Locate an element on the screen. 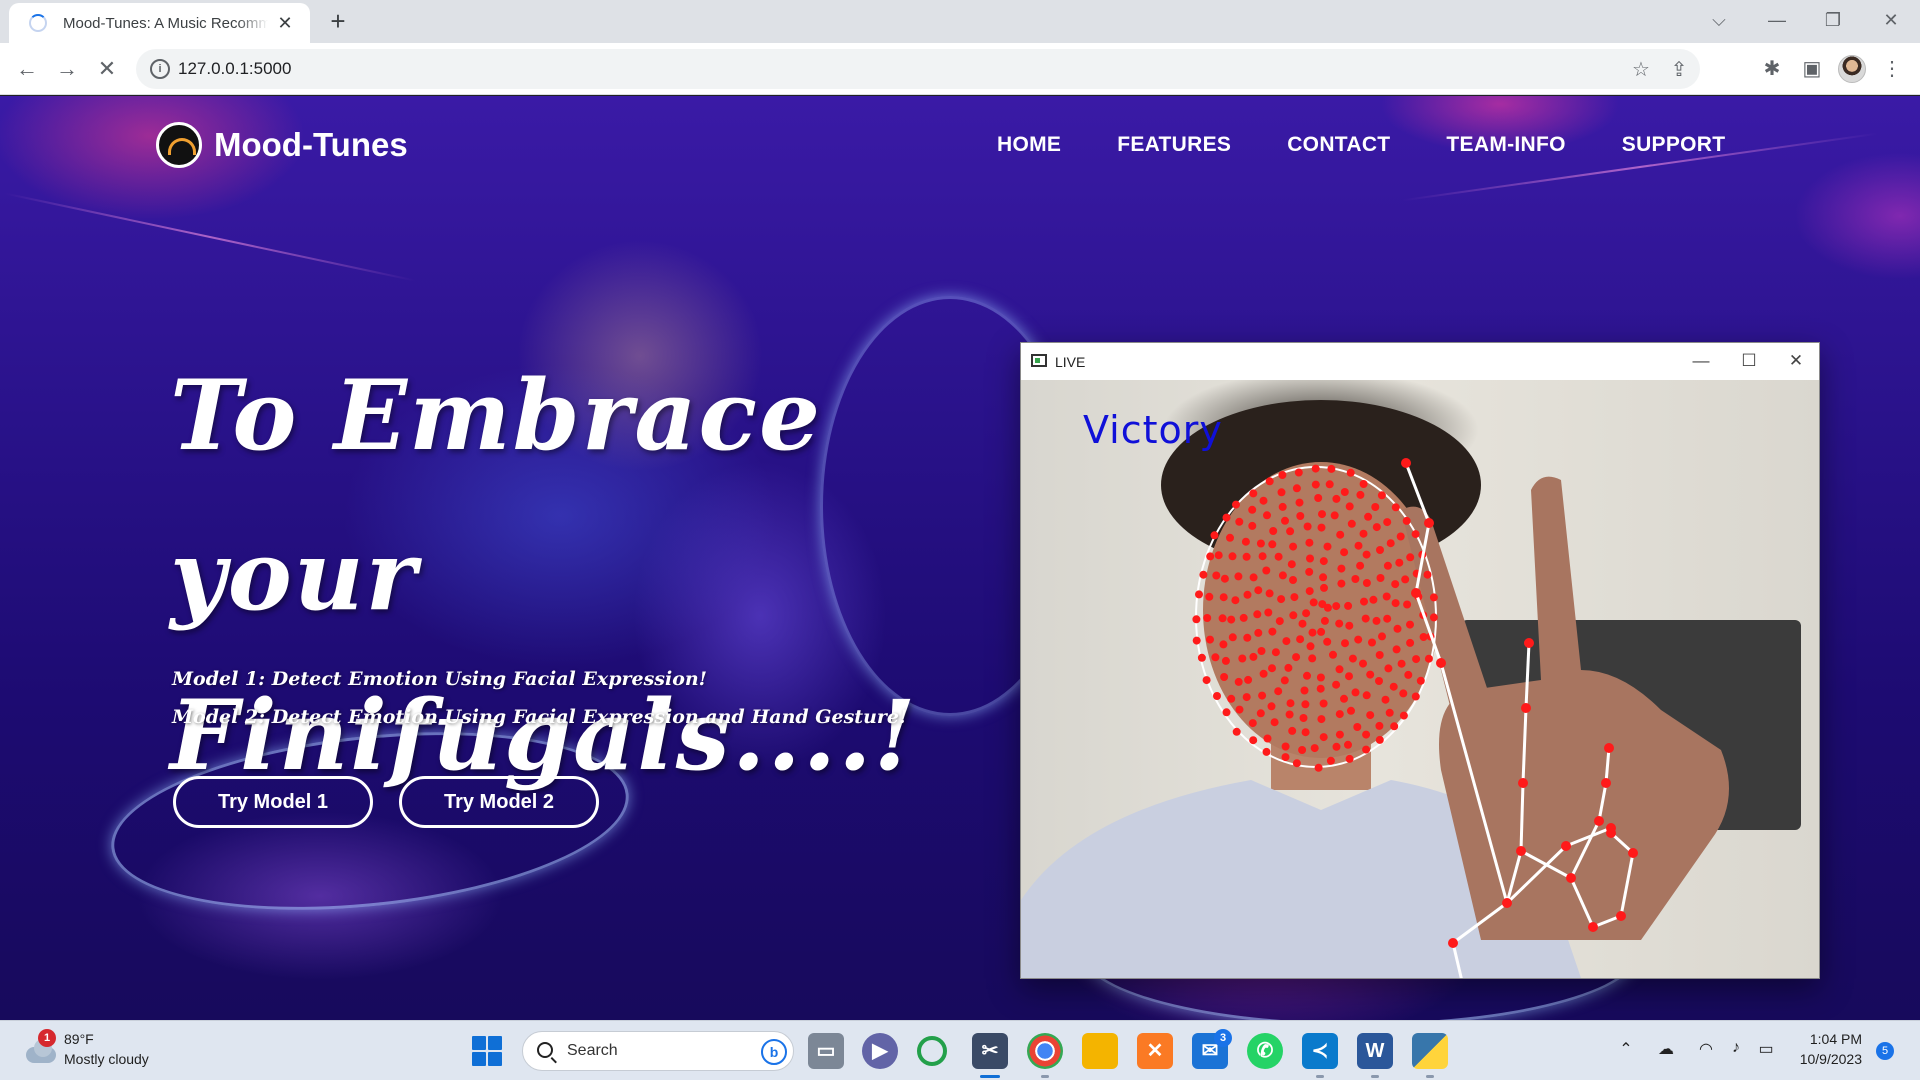 This screenshot has height=1080, width=1920. running-app-indicator is located at coordinates (1430, 1076).